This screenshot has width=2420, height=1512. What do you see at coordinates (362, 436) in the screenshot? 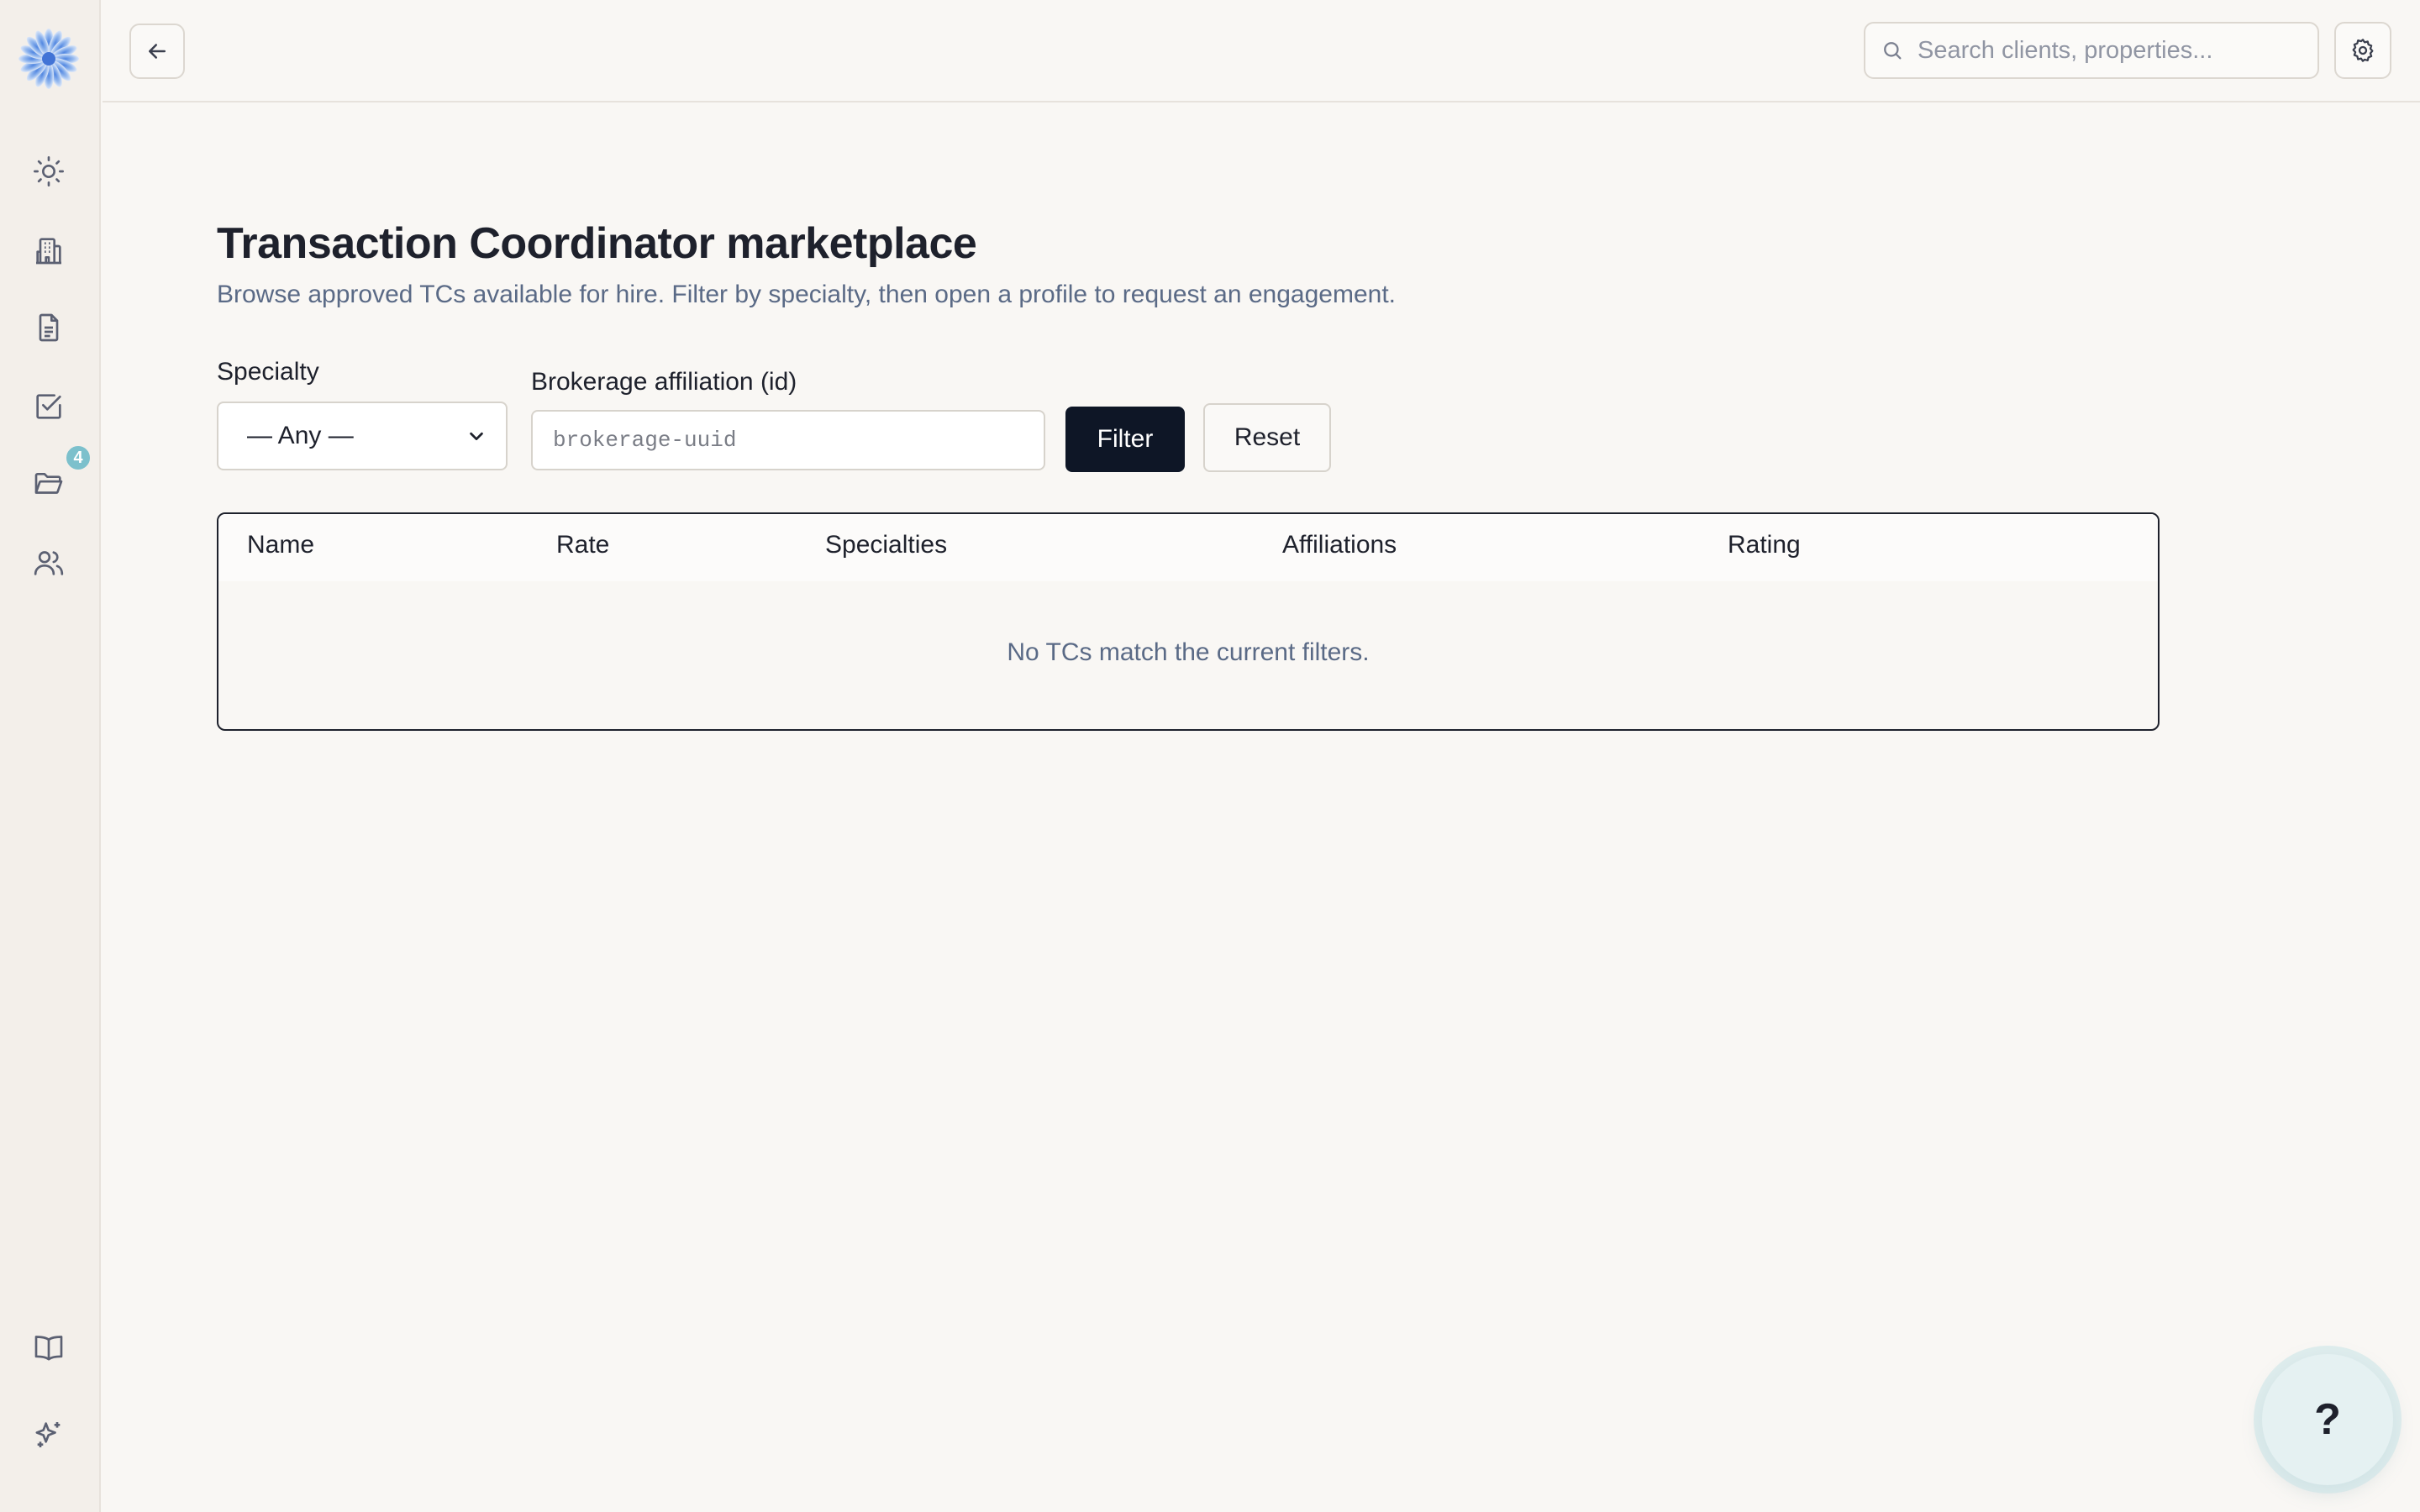
I see `specialty-select: — Any —` at bounding box center [362, 436].